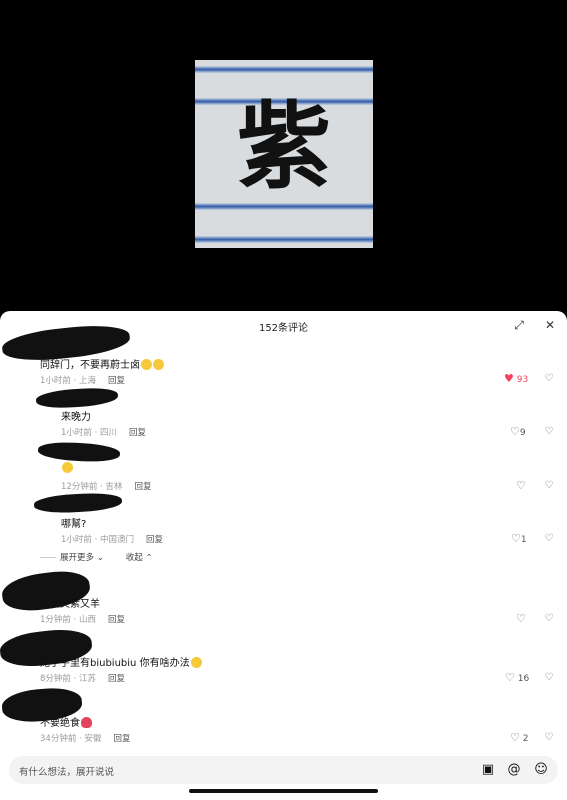 Image resolution: width=567 pixels, height=800 pixels. I want to click on heart-filled-icon: ♥, so click(509, 378).